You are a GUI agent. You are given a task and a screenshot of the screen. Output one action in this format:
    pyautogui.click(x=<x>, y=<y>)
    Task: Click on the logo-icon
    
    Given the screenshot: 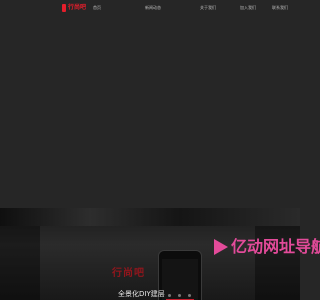 What is the action you would take?
    pyautogui.click(x=64, y=8)
    